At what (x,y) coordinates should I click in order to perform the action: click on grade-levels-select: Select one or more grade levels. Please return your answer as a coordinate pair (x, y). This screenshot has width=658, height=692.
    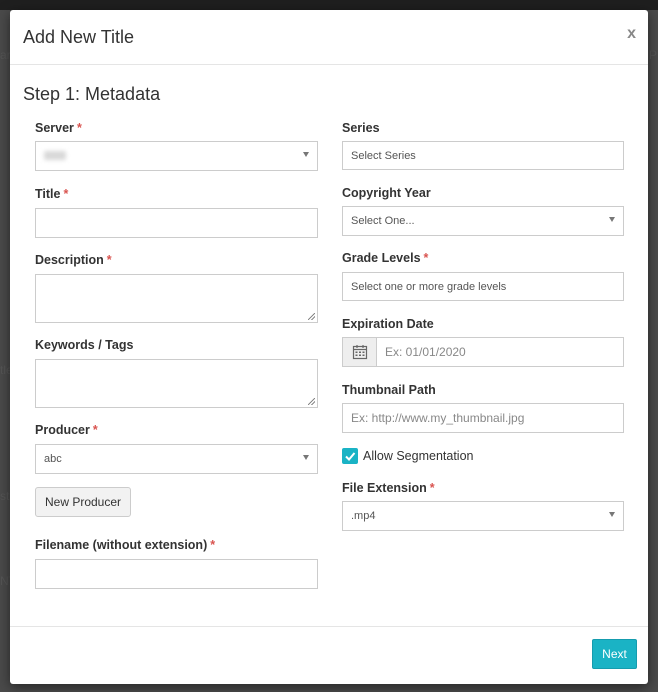
    Looking at the image, I should click on (483, 286).